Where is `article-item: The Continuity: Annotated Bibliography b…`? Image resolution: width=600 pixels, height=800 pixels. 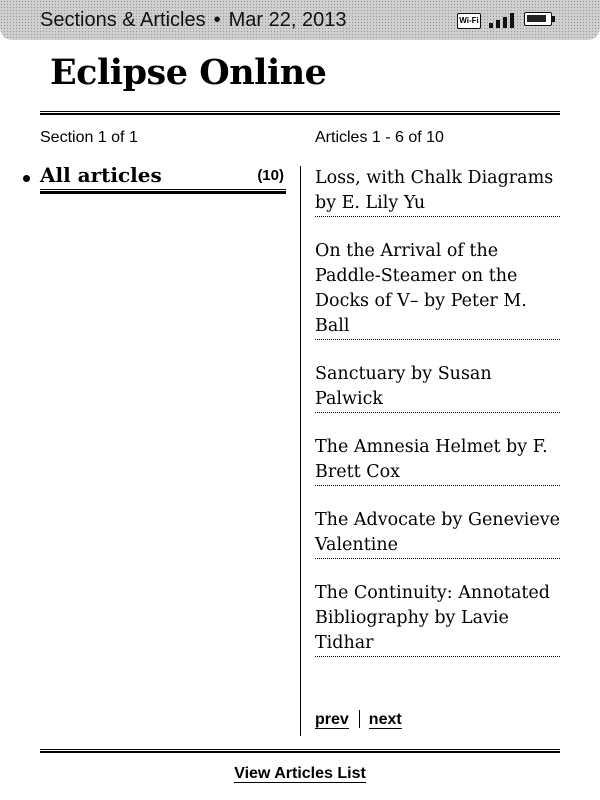
article-item: The Continuity: Annotated Bibliography b… is located at coordinates (437, 619).